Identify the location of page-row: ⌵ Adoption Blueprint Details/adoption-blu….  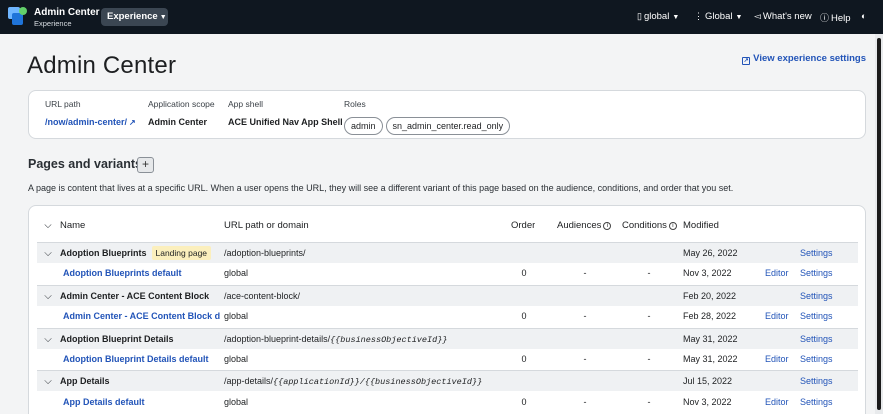
(447, 339).